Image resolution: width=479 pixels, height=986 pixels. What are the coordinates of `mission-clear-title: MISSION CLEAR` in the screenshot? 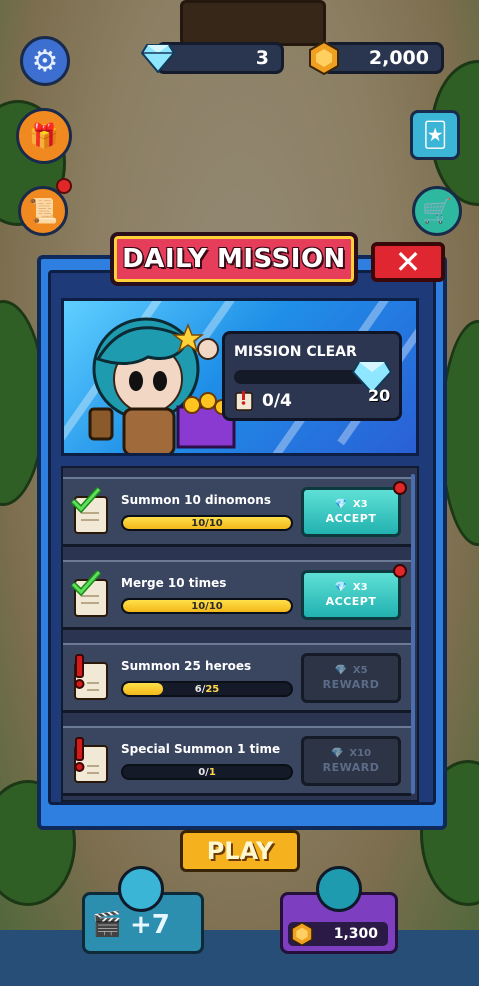 It's located at (295, 352).